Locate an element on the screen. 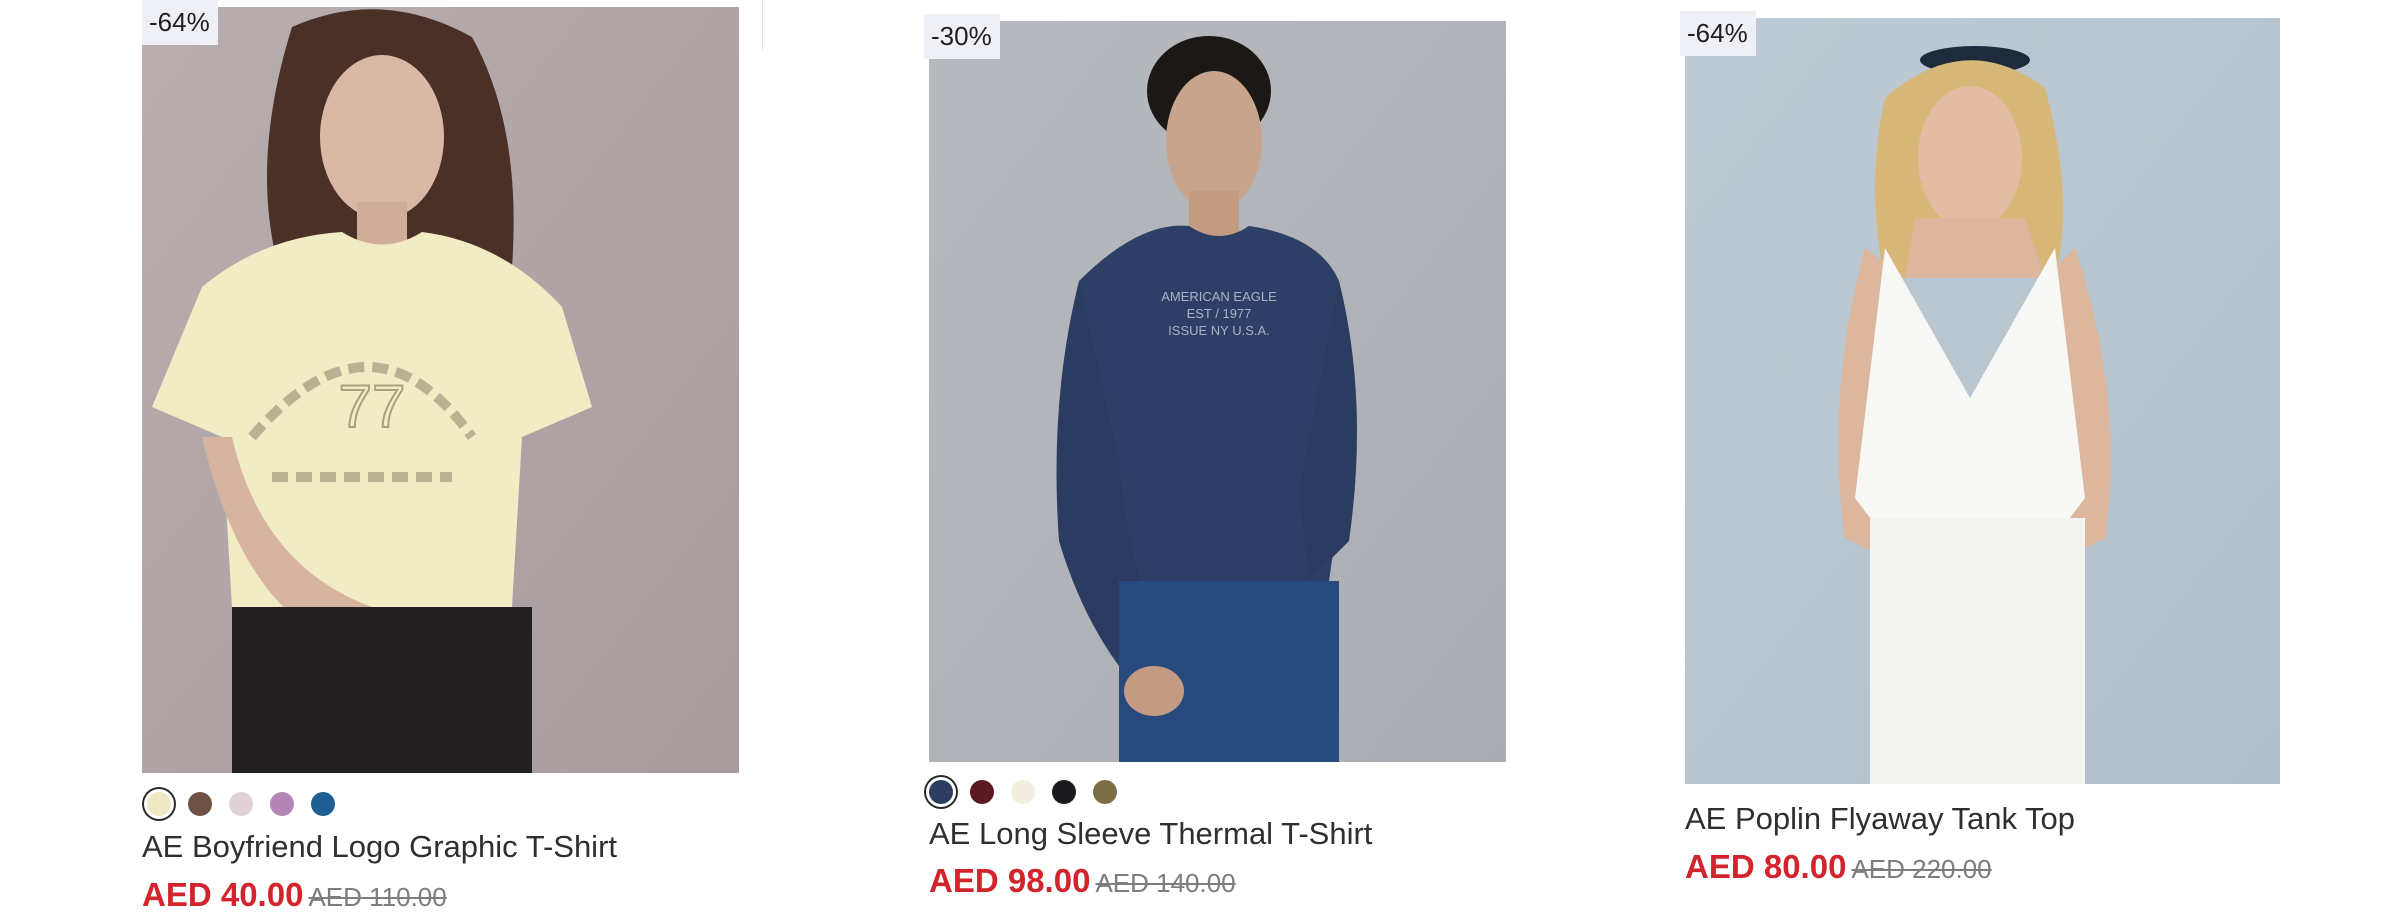 Image resolution: width=2391 pixels, height=914 pixels. product-title: AE Long Sleeve Thermal T-Shirt is located at coordinates (1150, 834).